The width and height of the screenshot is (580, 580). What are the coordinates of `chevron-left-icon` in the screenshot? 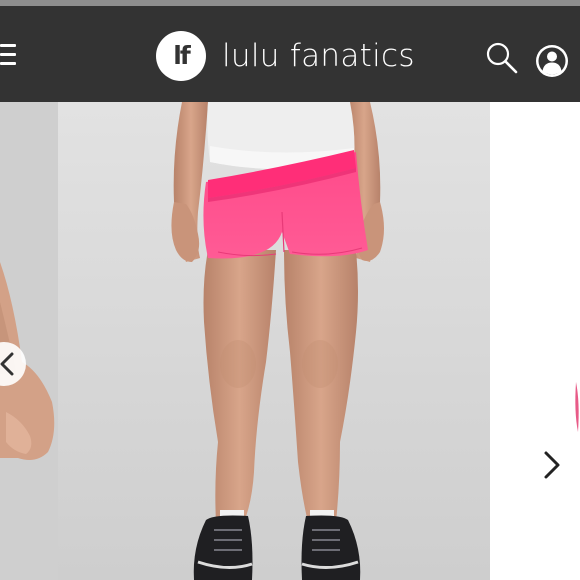 It's located at (13, 364).